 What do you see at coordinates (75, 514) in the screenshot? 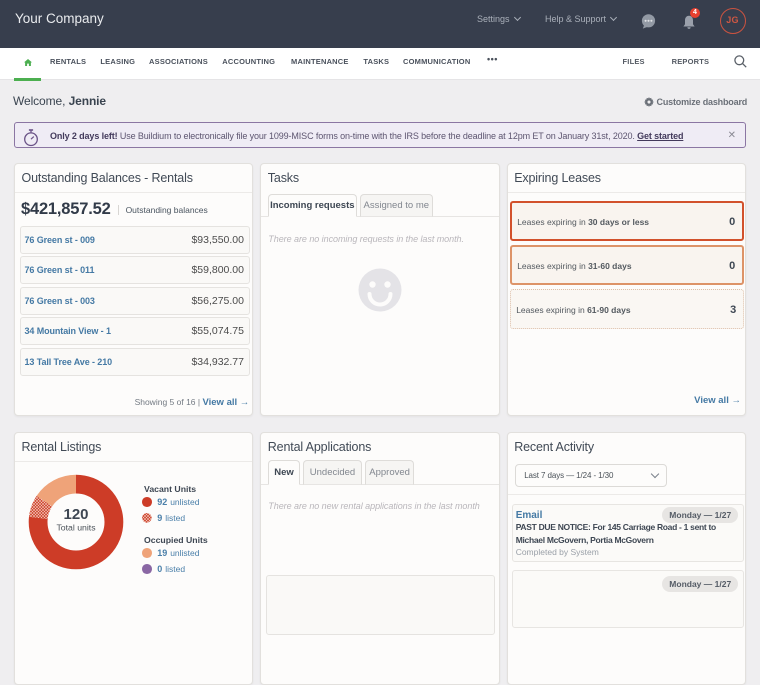
I see `svg-text: 120` at bounding box center [75, 514].